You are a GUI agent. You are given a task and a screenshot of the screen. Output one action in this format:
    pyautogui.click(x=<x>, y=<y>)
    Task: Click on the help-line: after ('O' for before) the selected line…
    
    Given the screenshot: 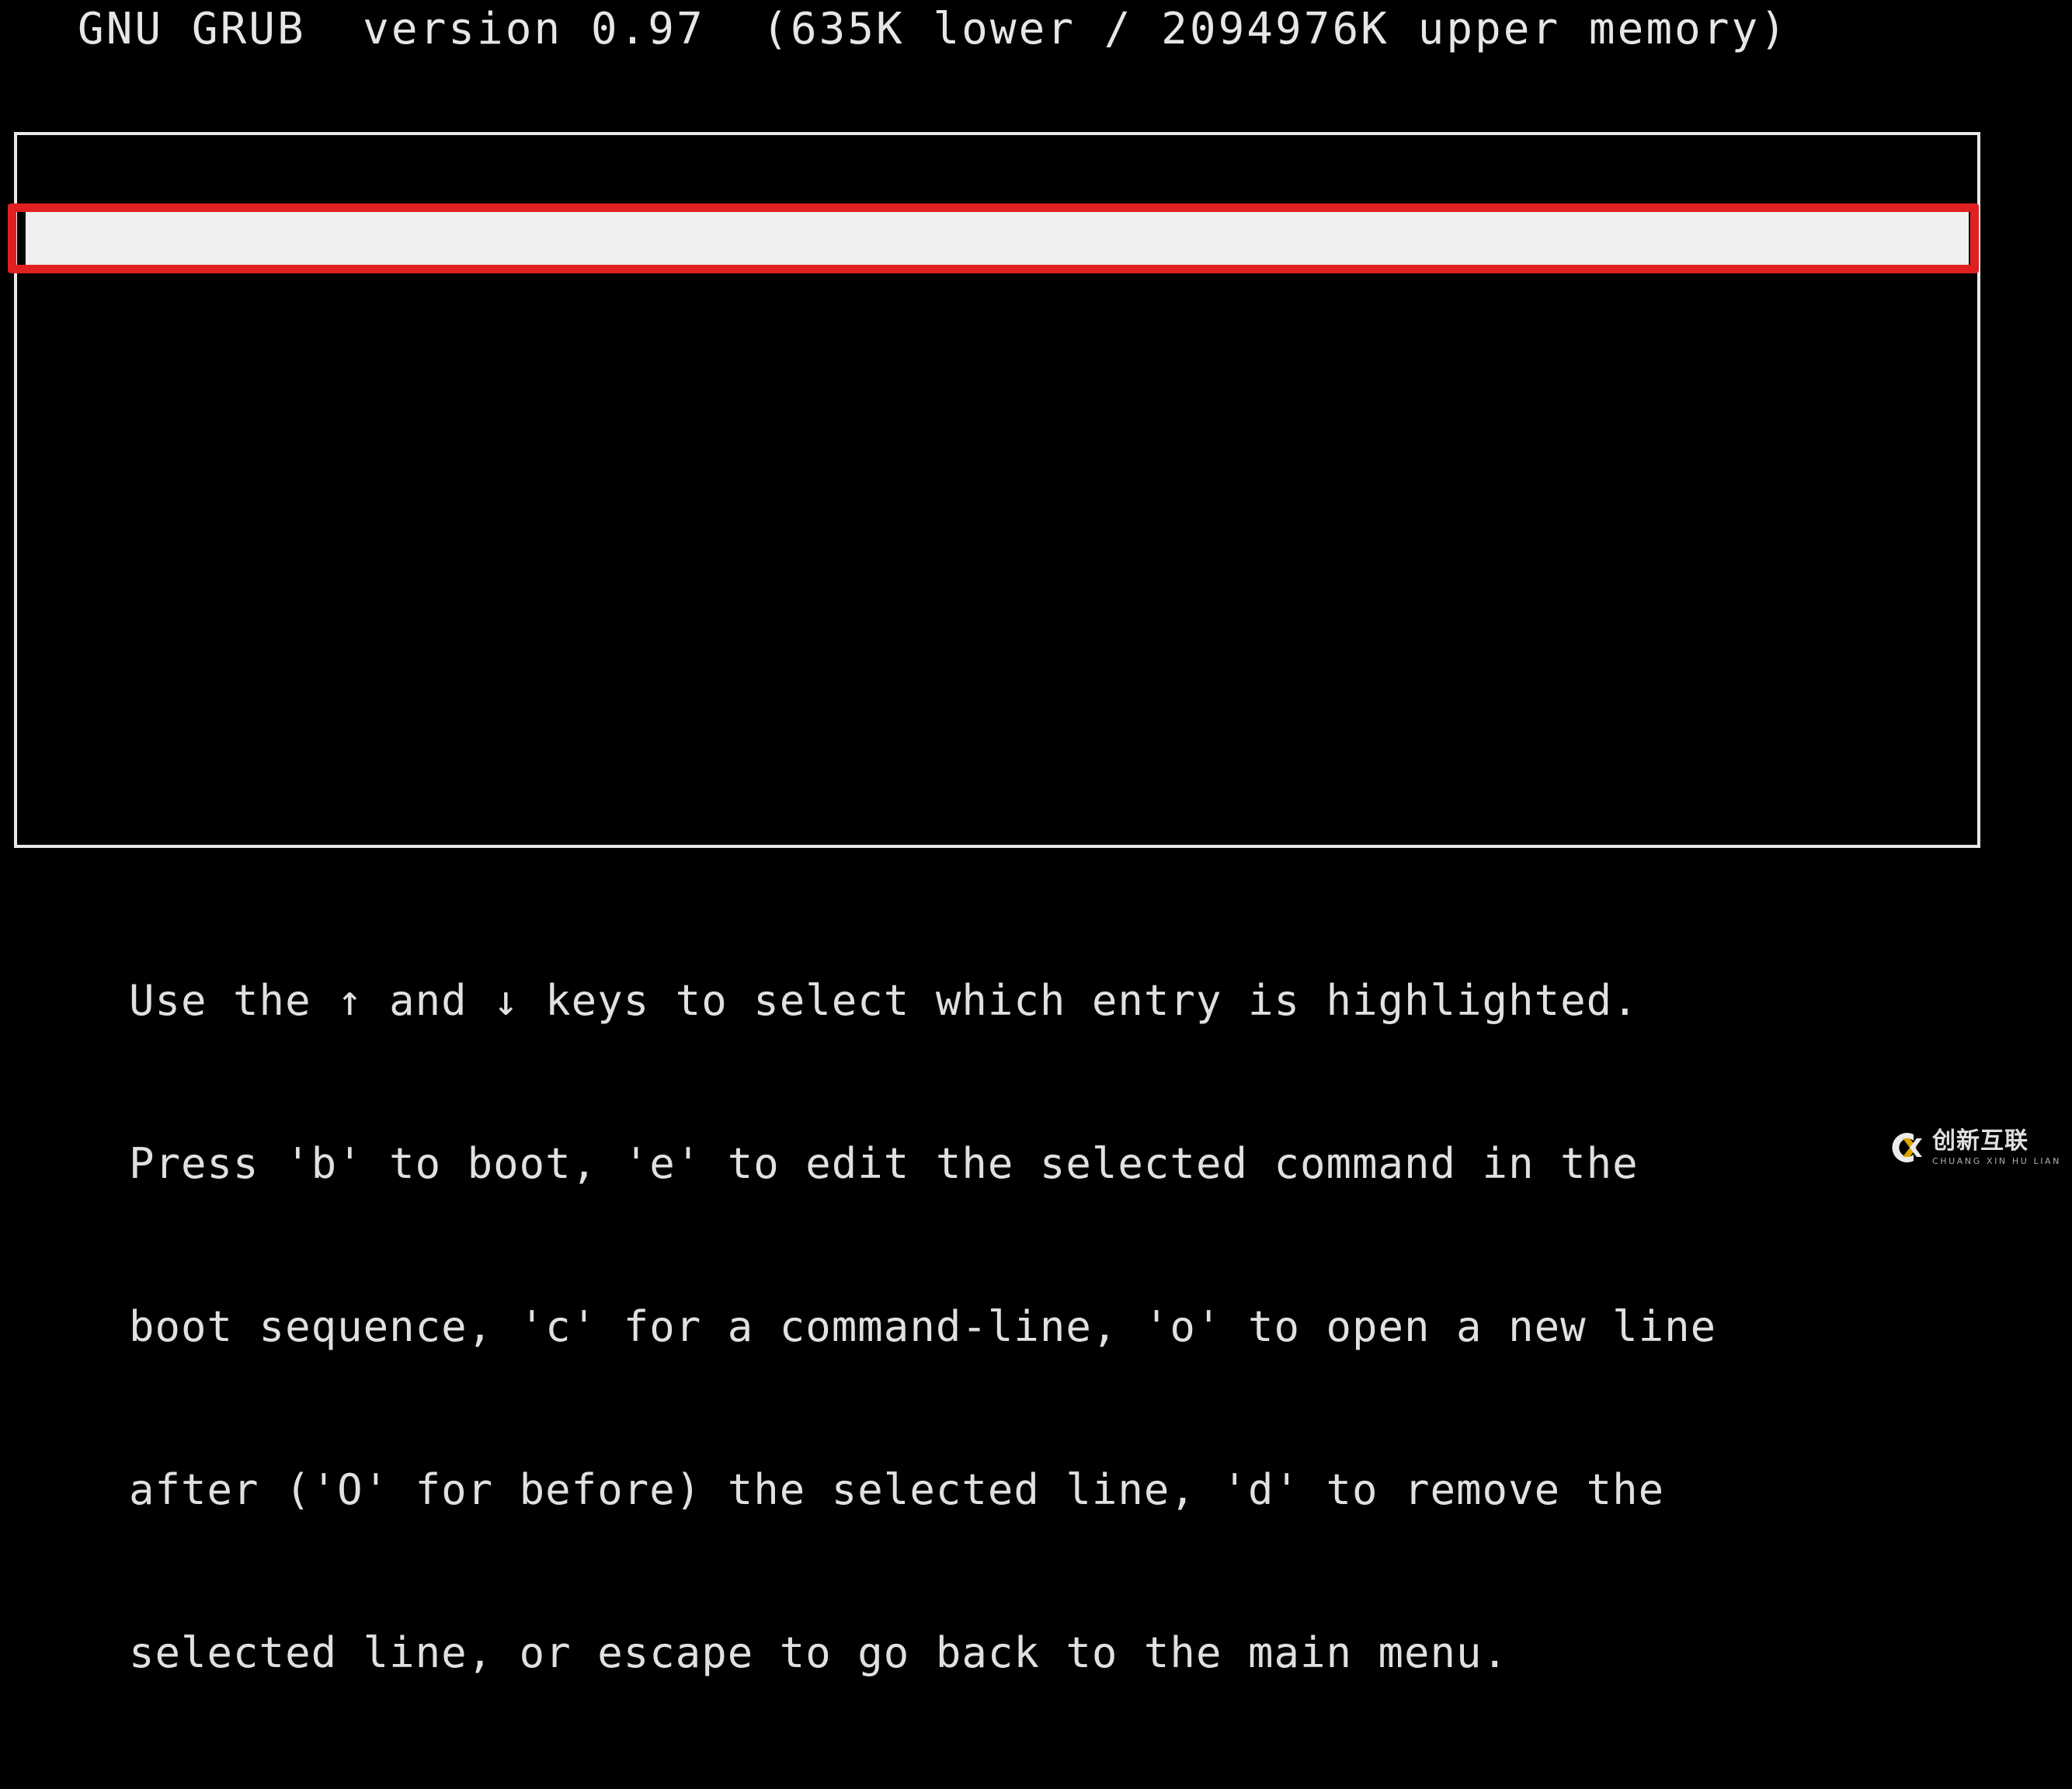 What is the action you would take?
    pyautogui.click(x=897, y=1489)
    